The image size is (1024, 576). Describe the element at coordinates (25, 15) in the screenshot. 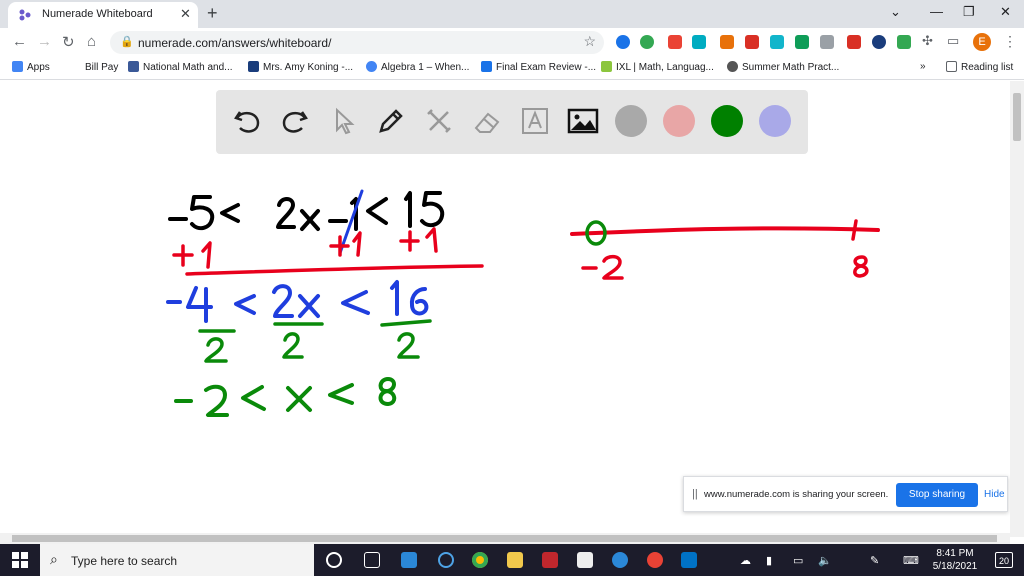

I see `numerade-logo-icon` at that location.